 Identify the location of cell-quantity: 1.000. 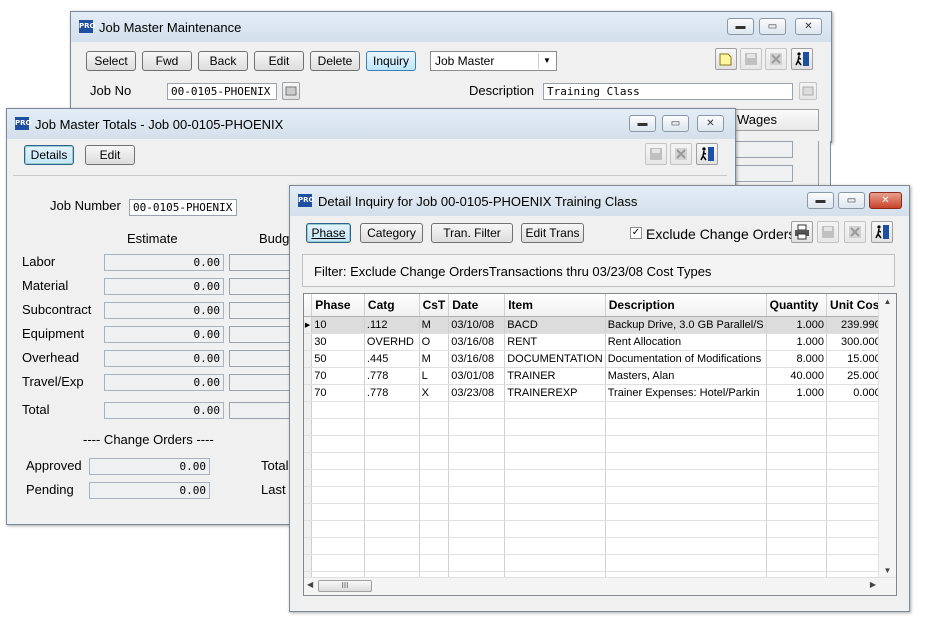
(797, 325).